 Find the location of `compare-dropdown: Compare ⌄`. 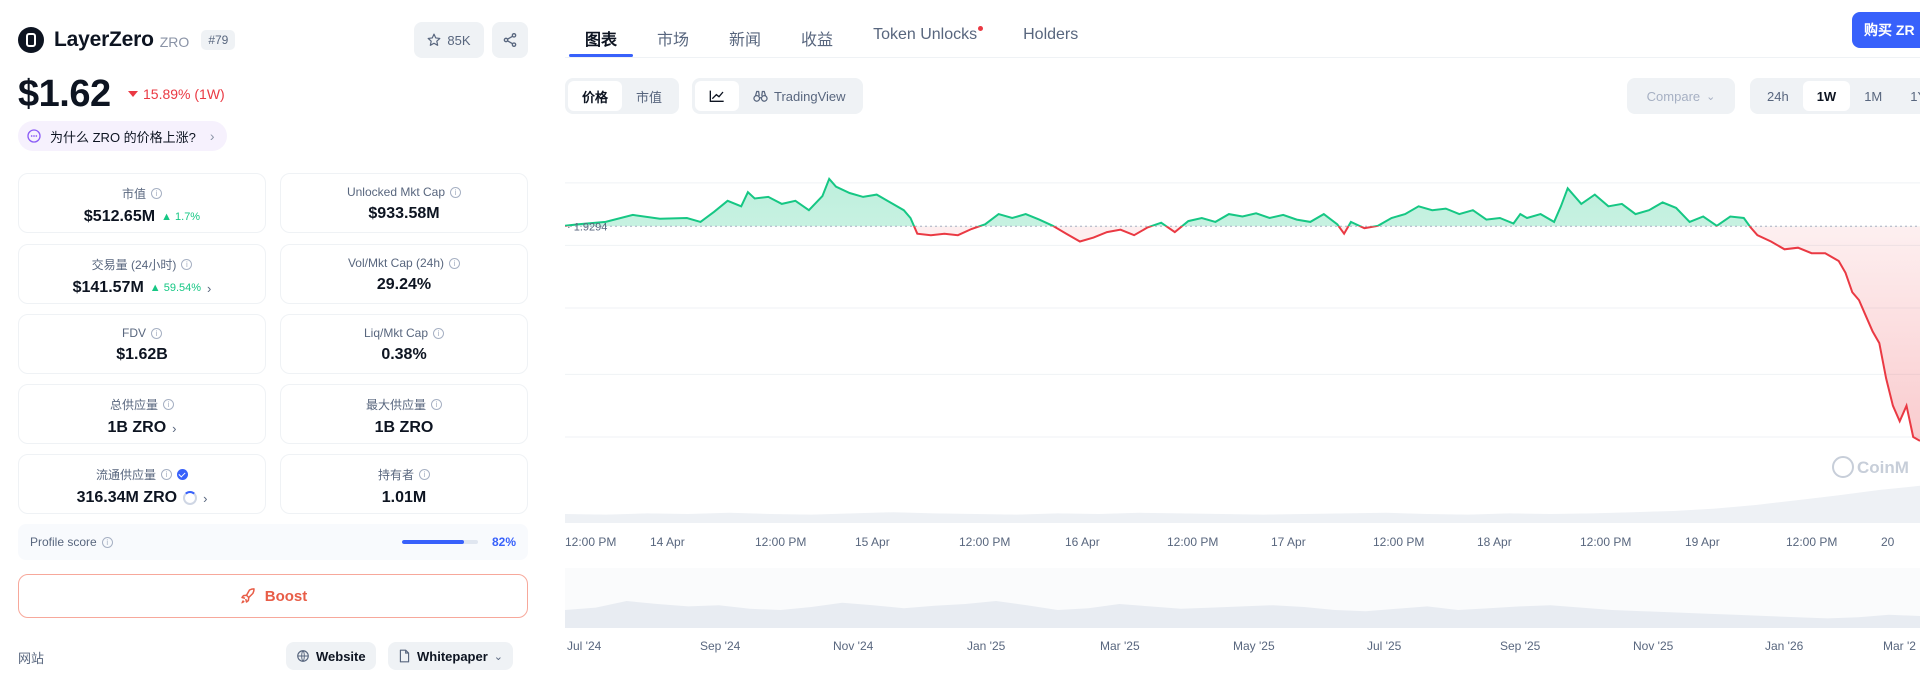

compare-dropdown: Compare ⌄ is located at coordinates (1681, 96).